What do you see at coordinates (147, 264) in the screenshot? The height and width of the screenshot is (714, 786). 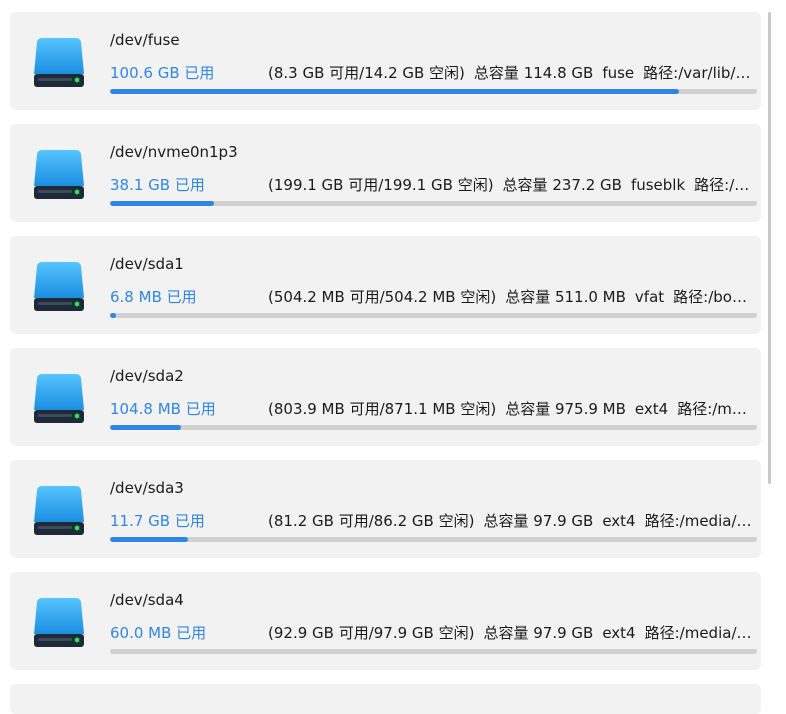 I see `disk-name: /dev/sda1` at bounding box center [147, 264].